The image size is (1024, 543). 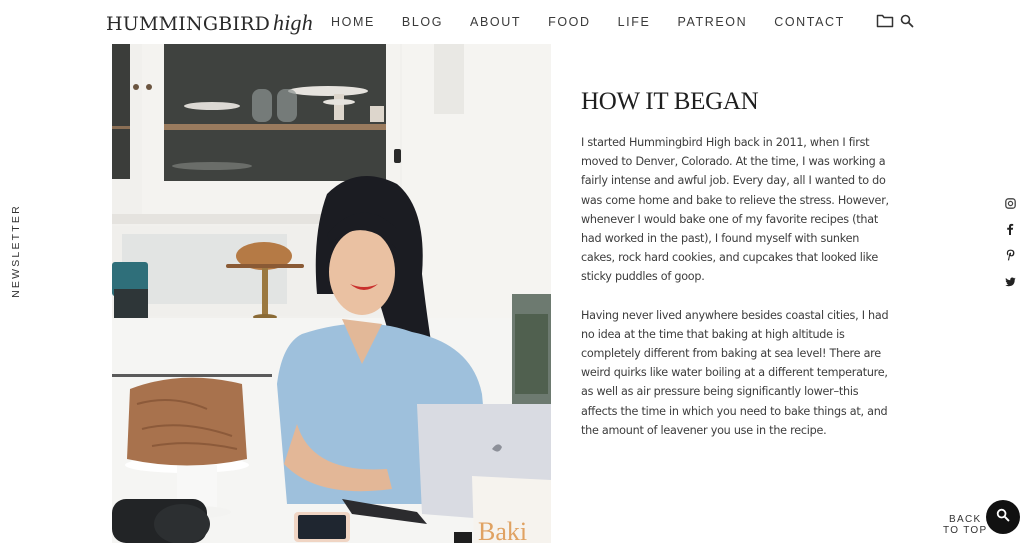 What do you see at coordinates (1010, 209) in the screenshot?
I see `instagram-icon` at bounding box center [1010, 209].